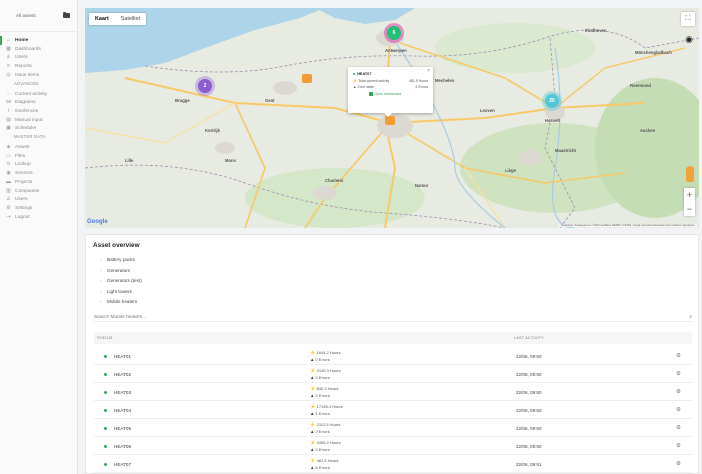  I want to click on zoom-in-button: +, so click(689, 195).